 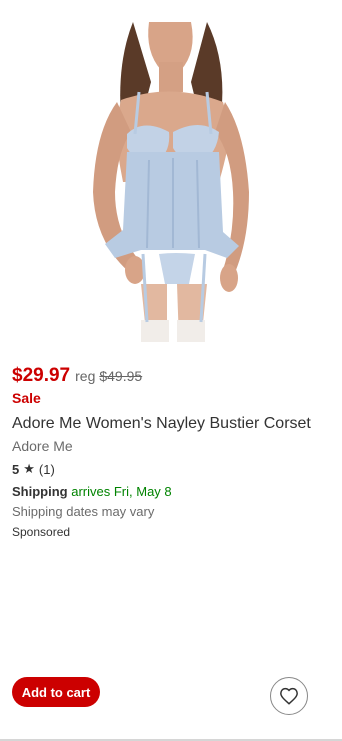 What do you see at coordinates (40, 491) in the screenshot?
I see `shipping-label: Shipping` at bounding box center [40, 491].